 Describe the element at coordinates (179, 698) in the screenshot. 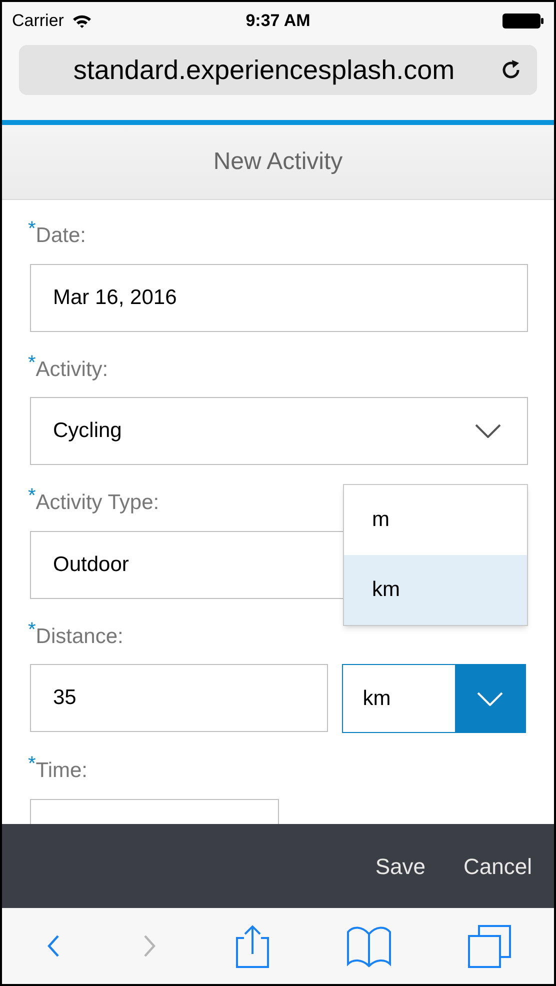

I see `input-field: 35` at that location.